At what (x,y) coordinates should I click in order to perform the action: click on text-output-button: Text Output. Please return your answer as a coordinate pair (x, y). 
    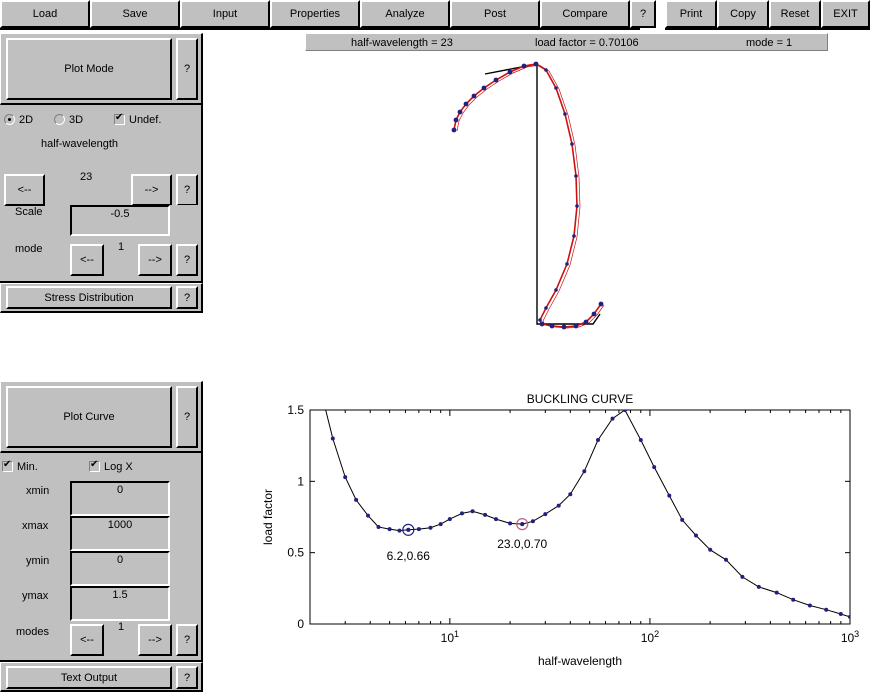
    Looking at the image, I should click on (89, 677).